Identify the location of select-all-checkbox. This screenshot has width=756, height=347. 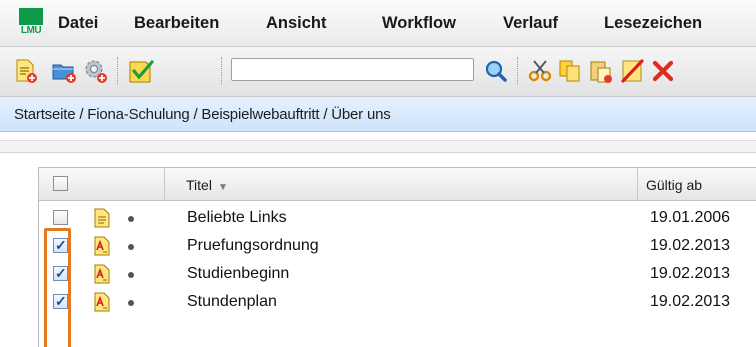
(60, 183).